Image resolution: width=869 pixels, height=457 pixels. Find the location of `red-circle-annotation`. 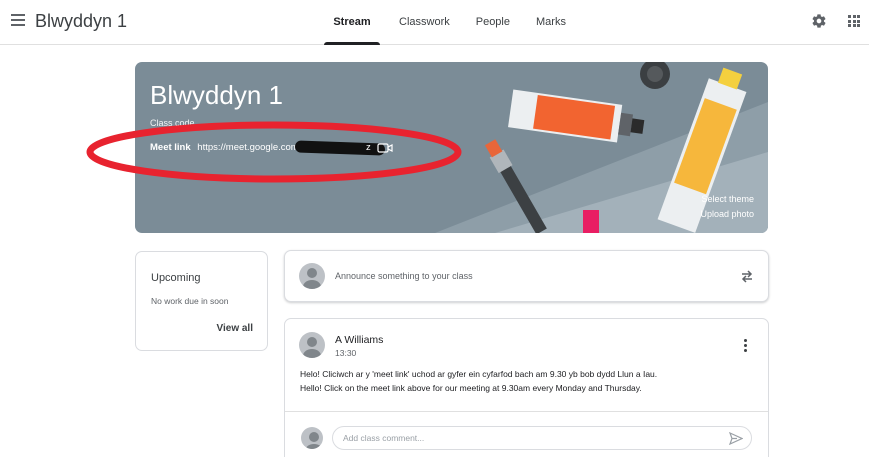

red-circle-annotation is located at coordinates (274, 152).